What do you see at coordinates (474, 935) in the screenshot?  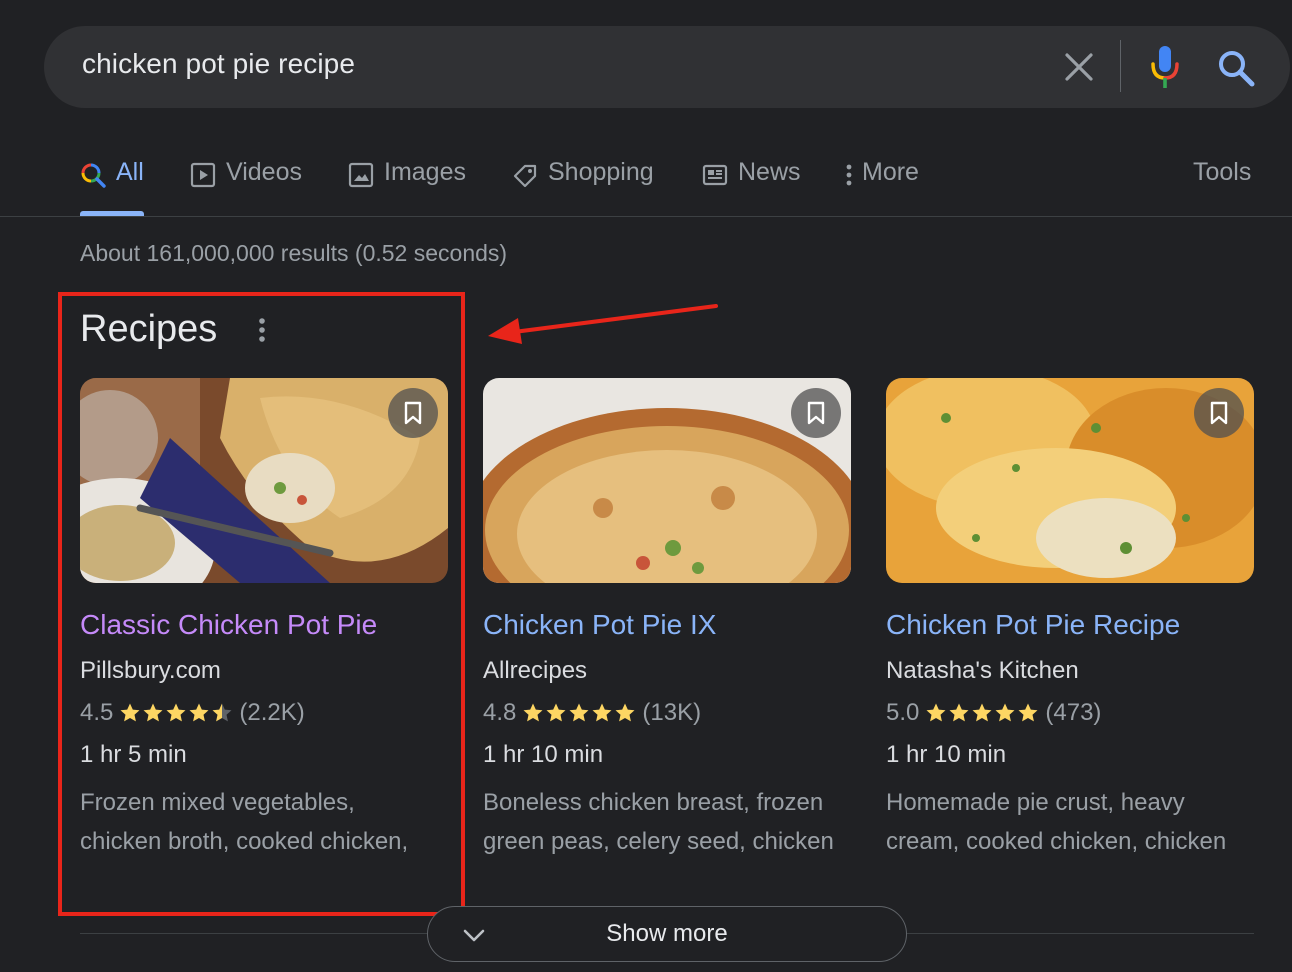 I see `chevron-down-icon` at bounding box center [474, 935].